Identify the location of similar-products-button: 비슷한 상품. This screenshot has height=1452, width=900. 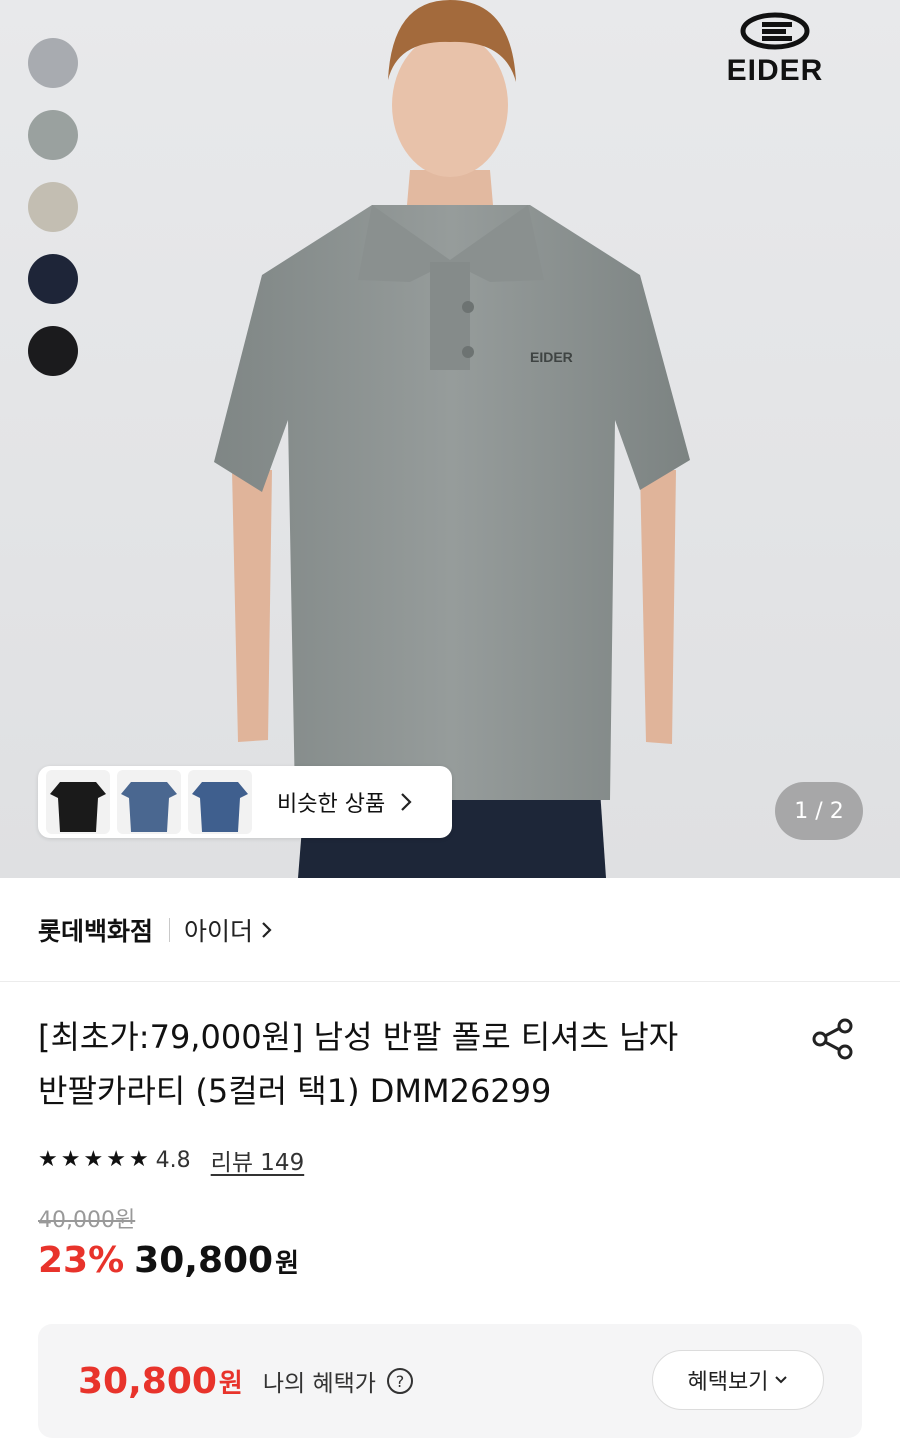
(245, 802).